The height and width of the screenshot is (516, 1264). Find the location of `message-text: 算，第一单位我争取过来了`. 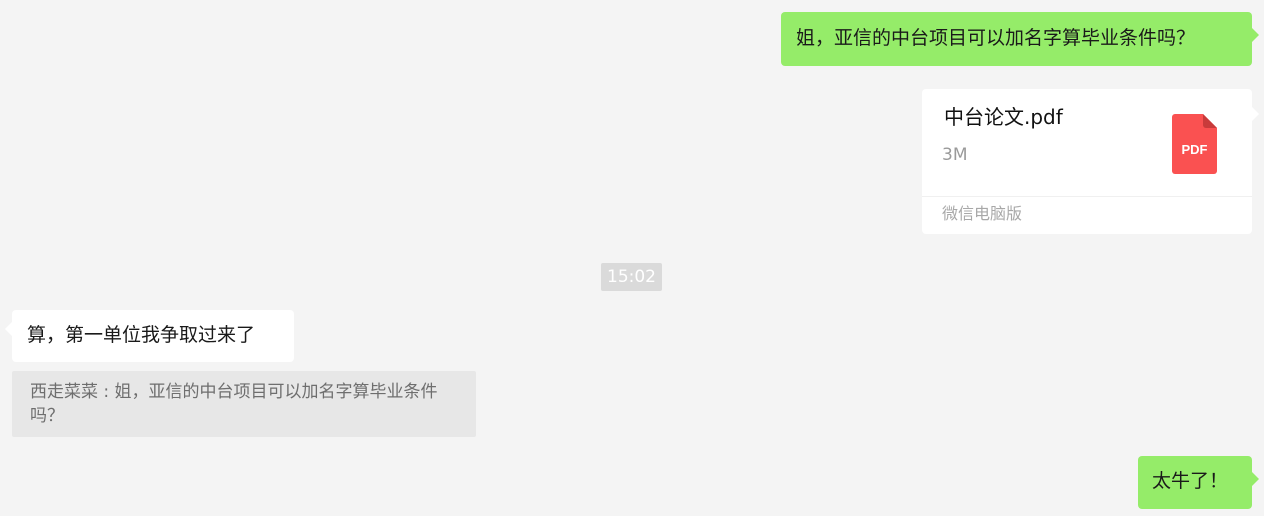

message-text: 算，第一单位我争取过来了 is located at coordinates (141, 335).